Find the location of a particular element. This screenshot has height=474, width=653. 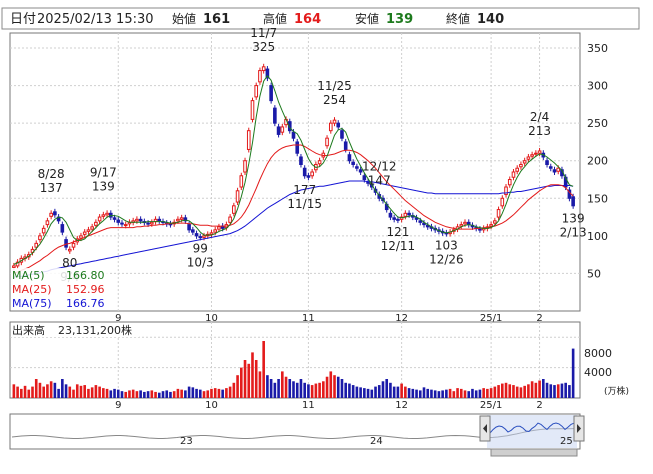

annotation-value: 11/15 is located at coordinates (304, 204).